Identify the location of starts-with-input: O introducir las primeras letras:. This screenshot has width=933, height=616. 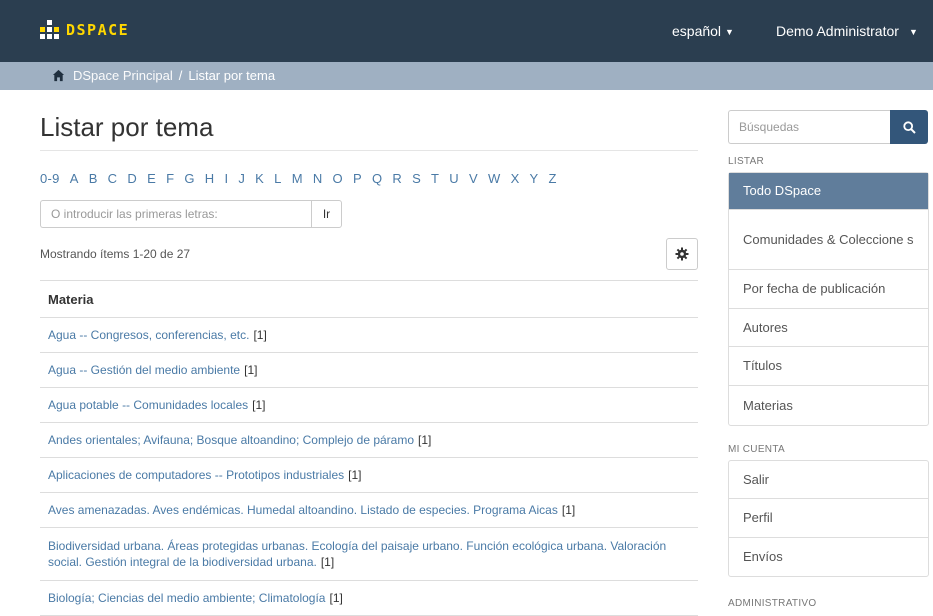
(175, 214).